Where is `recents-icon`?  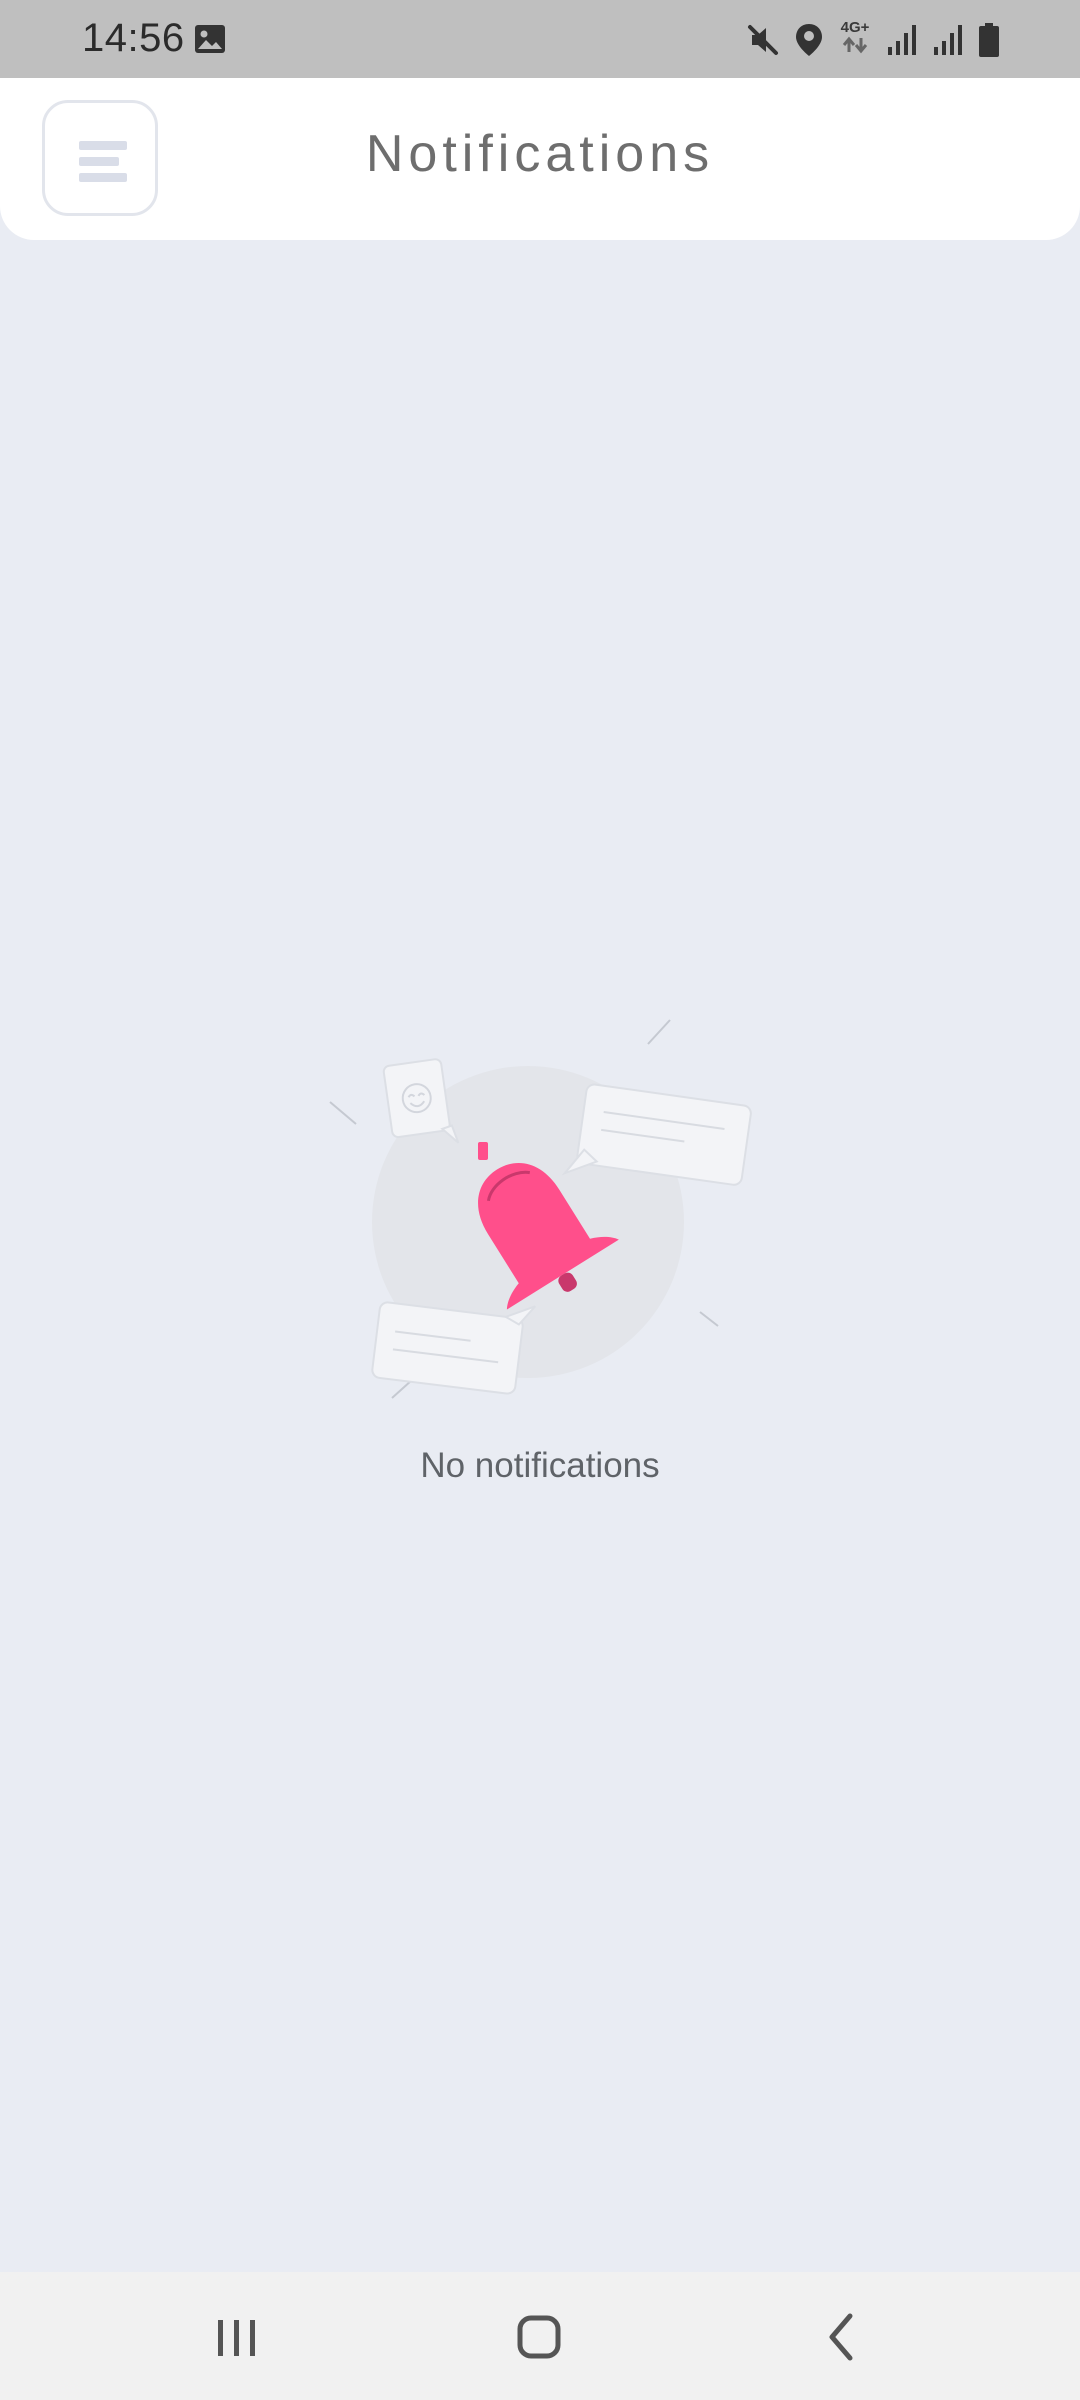 recents-icon is located at coordinates (237, 2337).